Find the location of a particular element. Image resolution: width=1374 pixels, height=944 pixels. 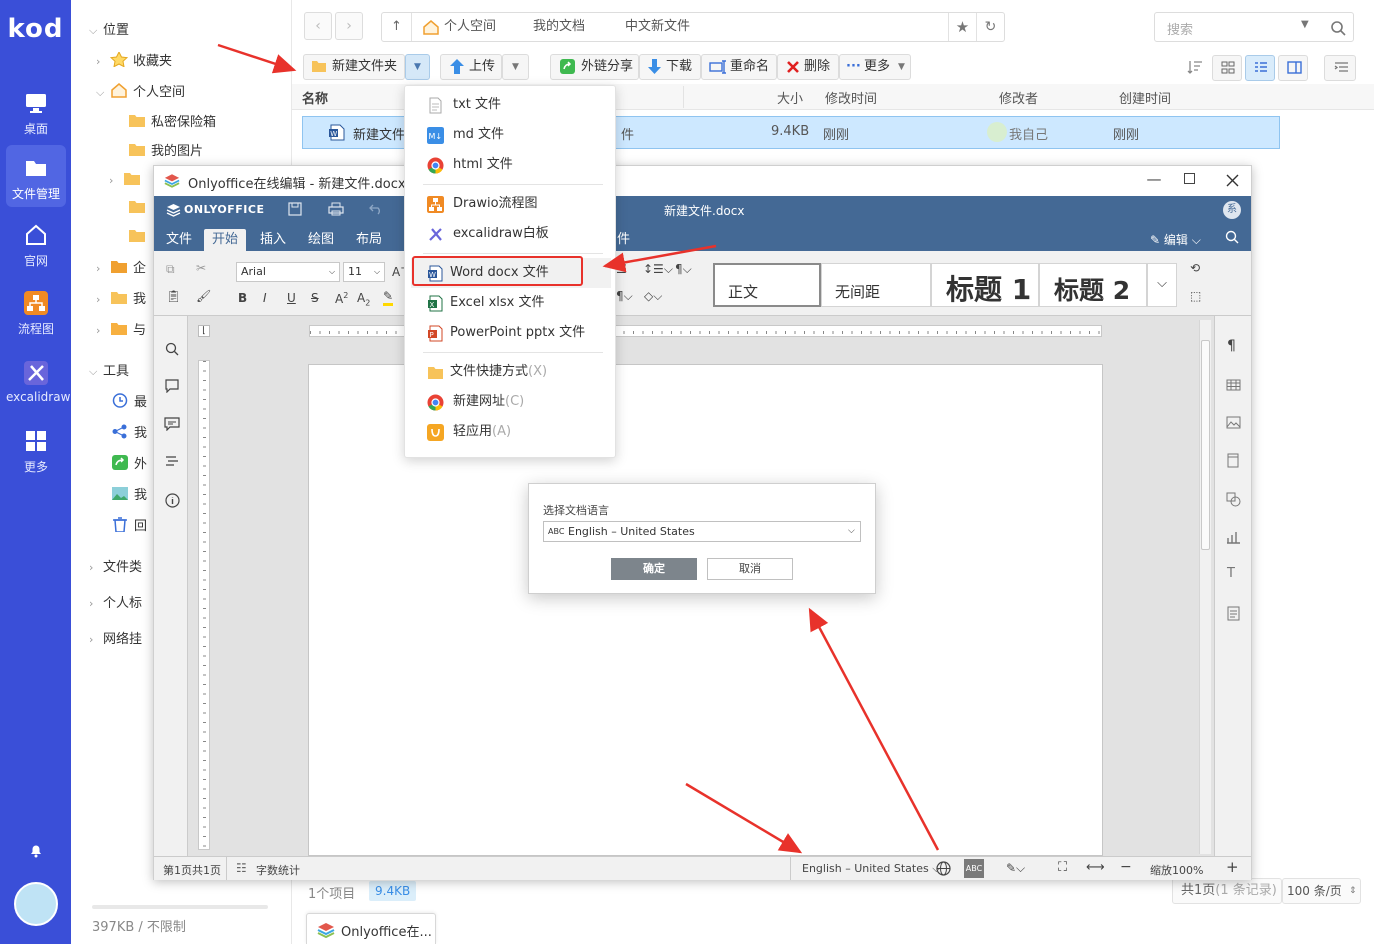

up-button: ↑ is located at coordinates (397, 27).